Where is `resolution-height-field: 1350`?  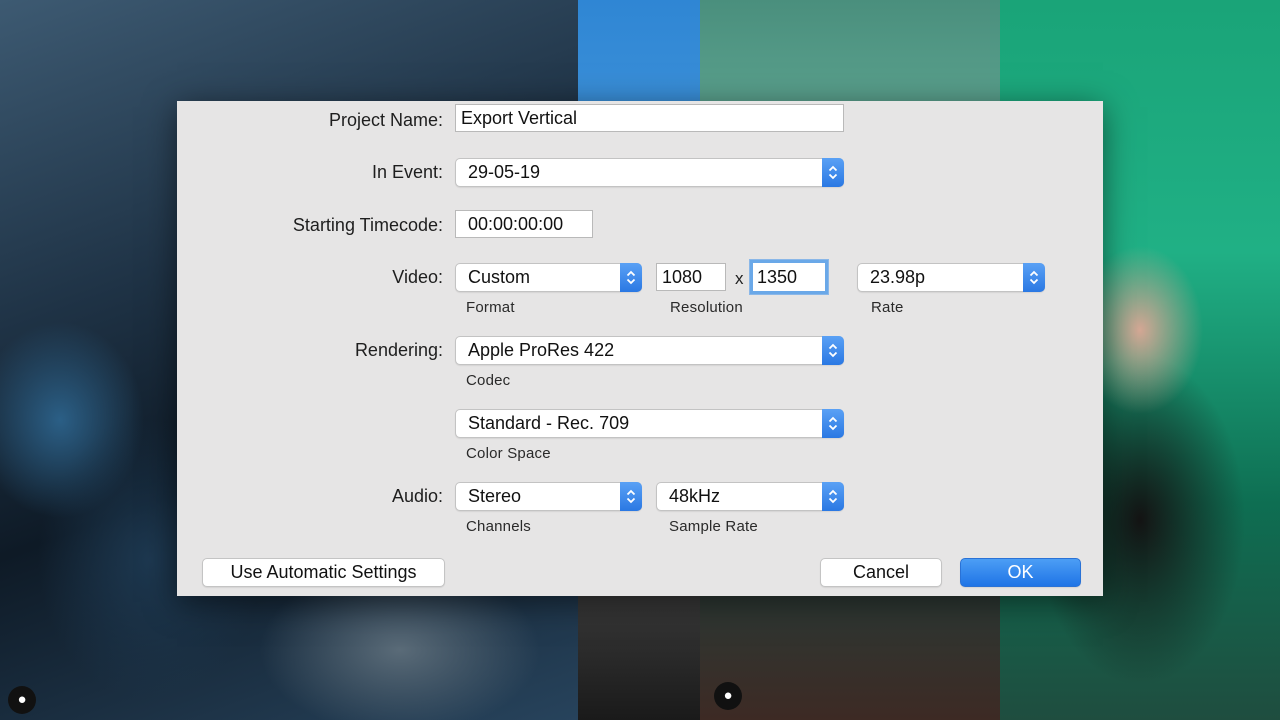 resolution-height-field: 1350 is located at coordinates (789, 277).